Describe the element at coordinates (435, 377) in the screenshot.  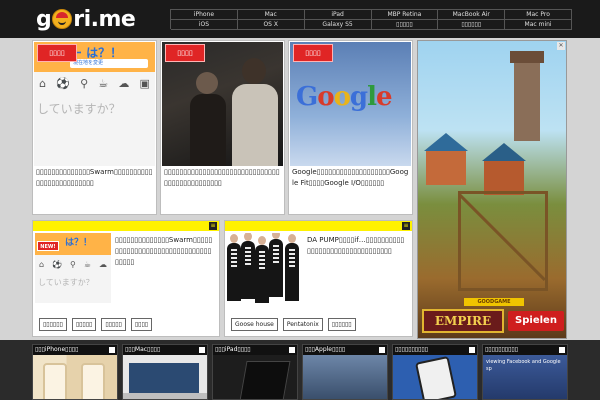
I see `iphone-hand-thumbnail` at that location.